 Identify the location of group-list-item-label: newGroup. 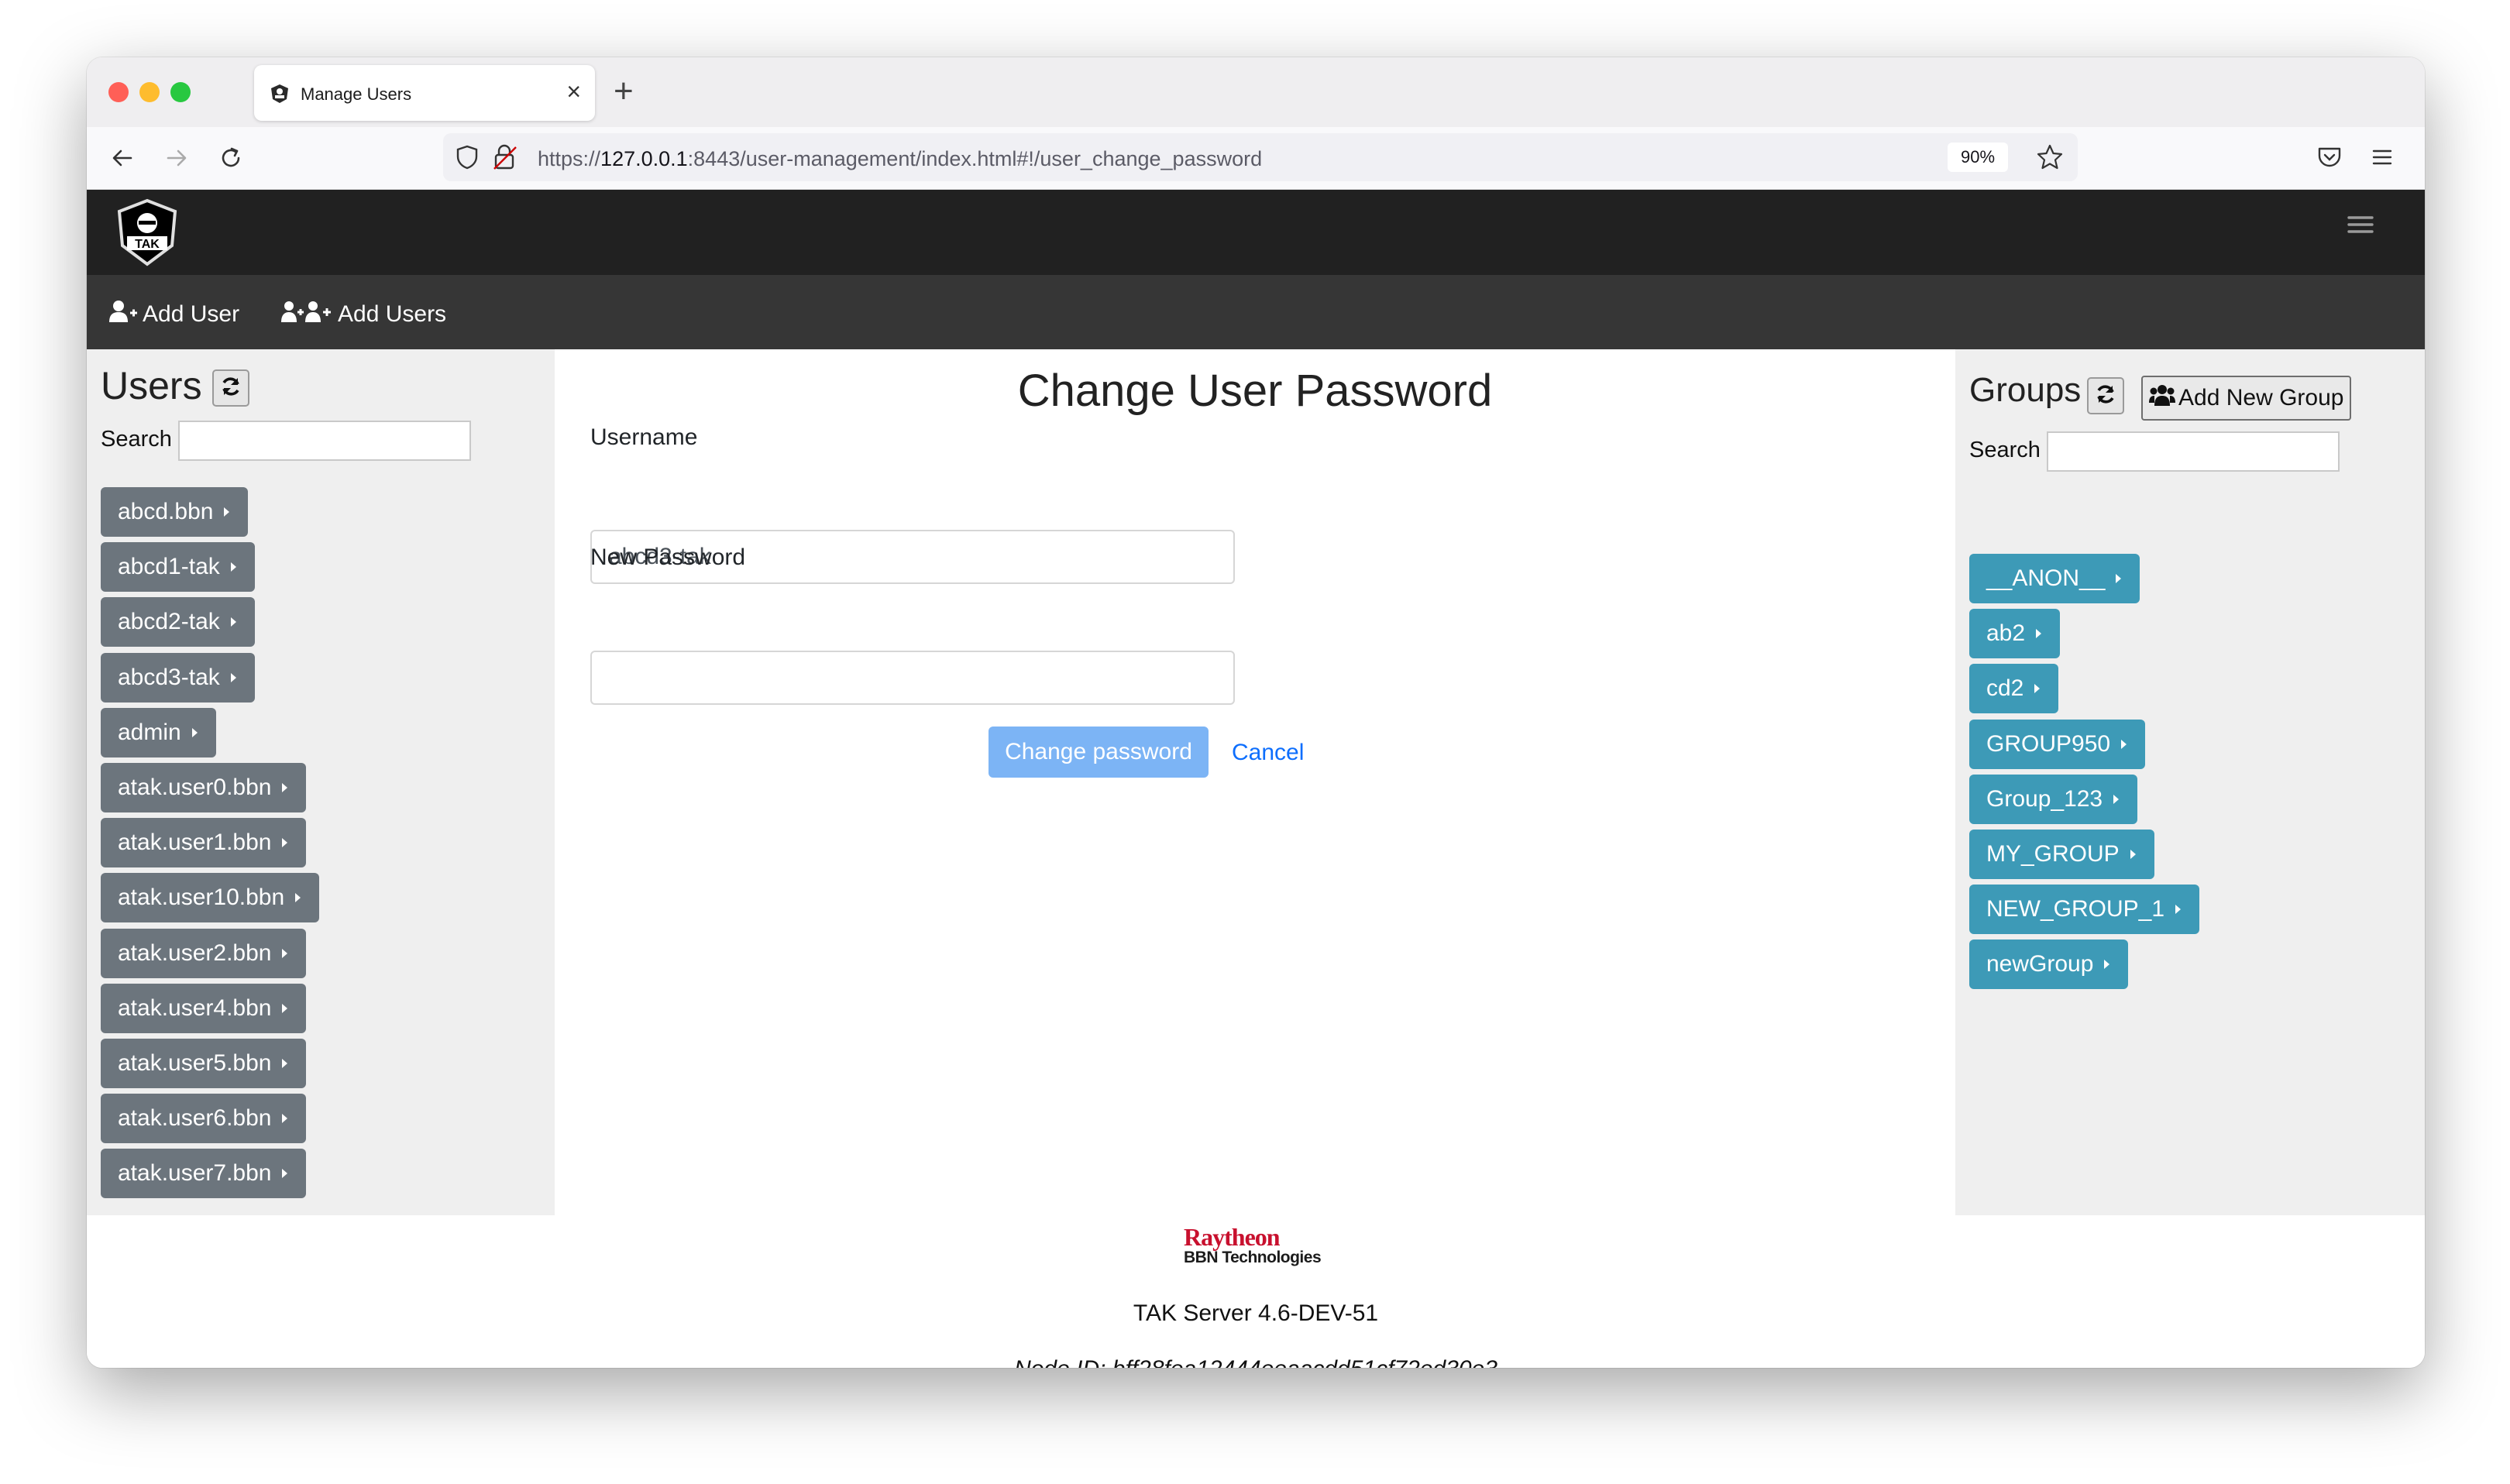
(2040, 964).